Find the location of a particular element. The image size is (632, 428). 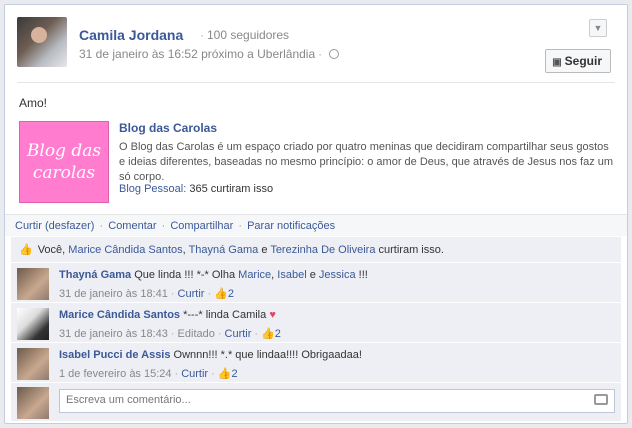

liker-link: Marice Cândida Santos is located at coordinates (125, 250).